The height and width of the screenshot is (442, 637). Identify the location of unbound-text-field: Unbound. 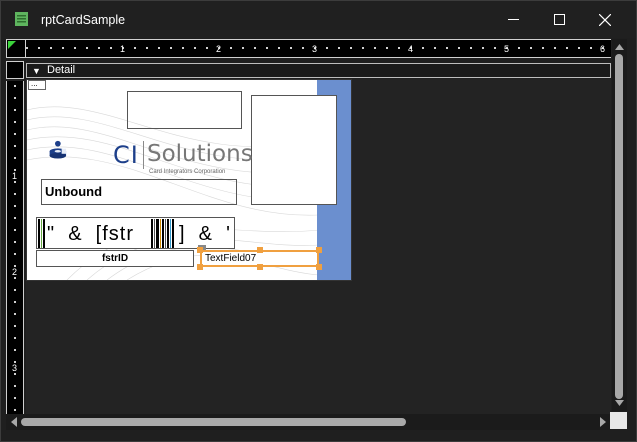
(139, 192).